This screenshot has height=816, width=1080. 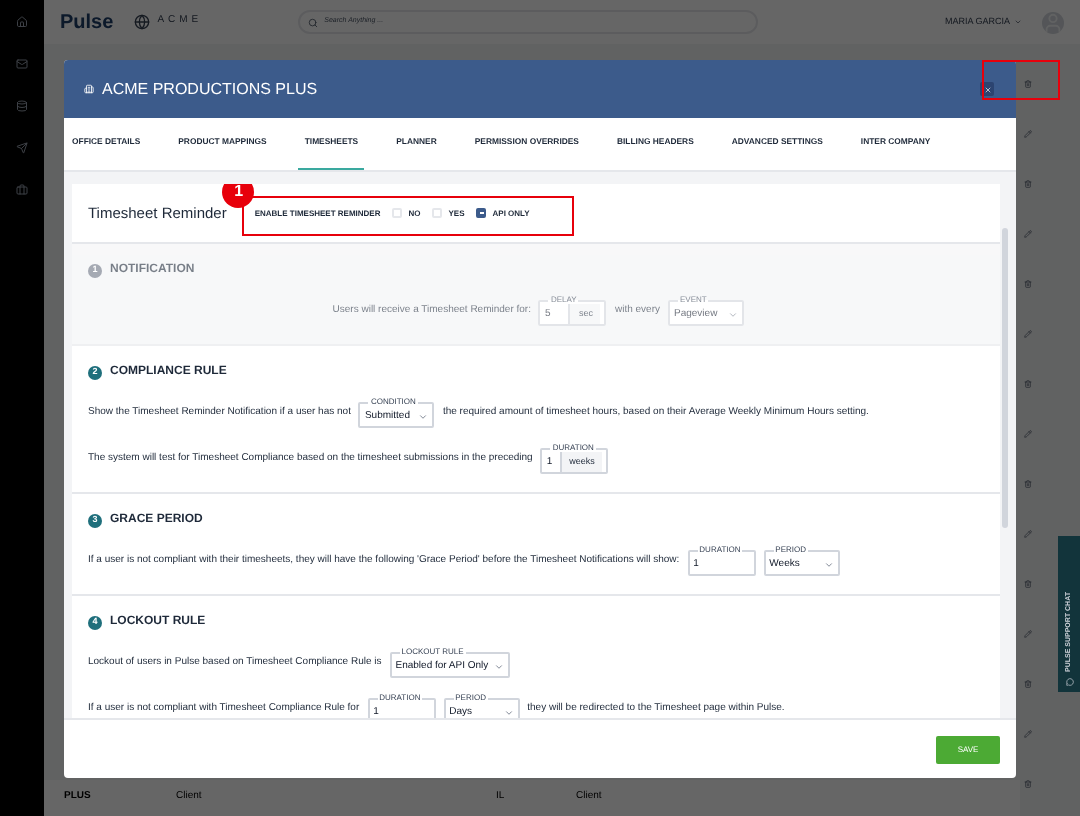 I want to click on scrollbar, so click(x=1005, y=378).